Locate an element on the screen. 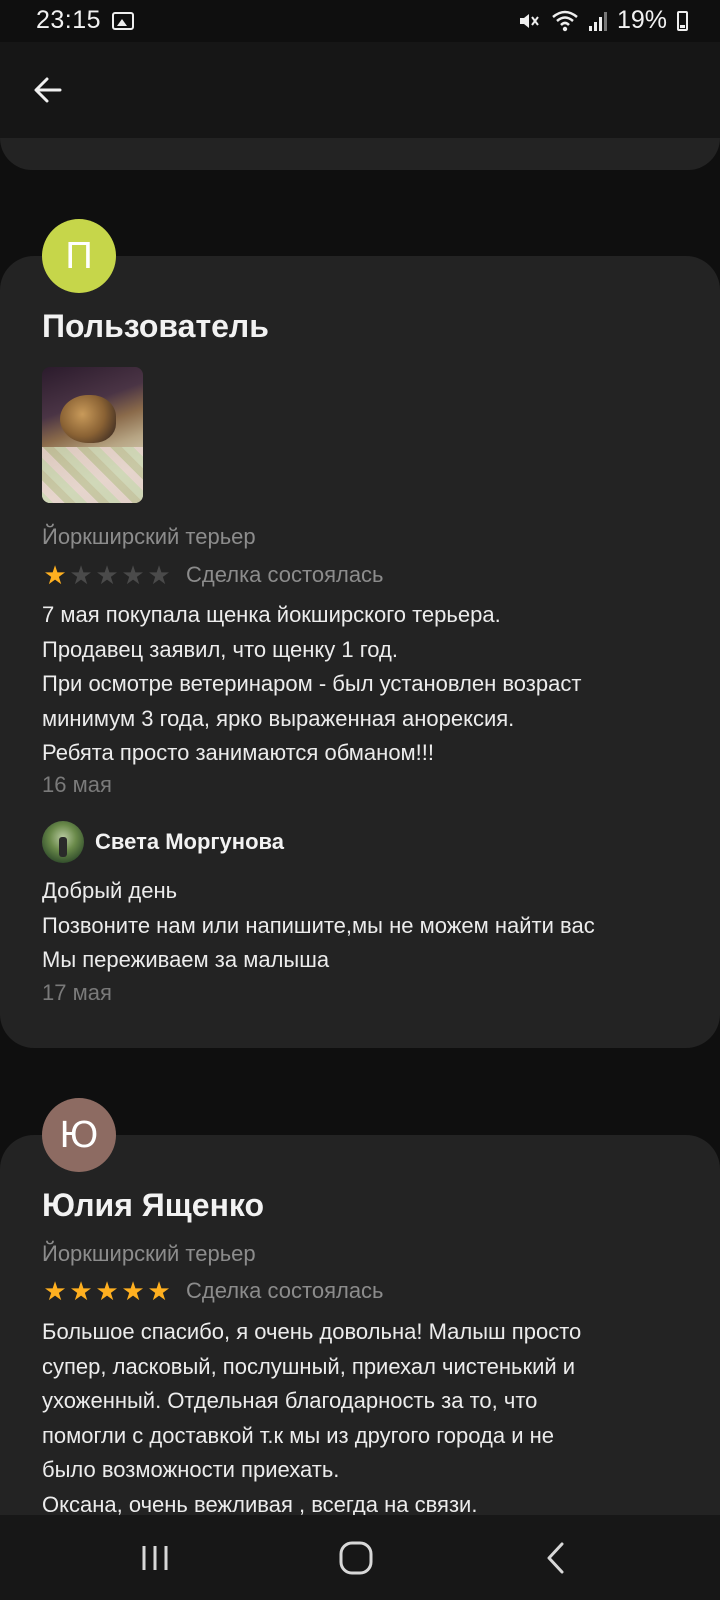  avatar: Ю is located at coordinates (79, 1135).